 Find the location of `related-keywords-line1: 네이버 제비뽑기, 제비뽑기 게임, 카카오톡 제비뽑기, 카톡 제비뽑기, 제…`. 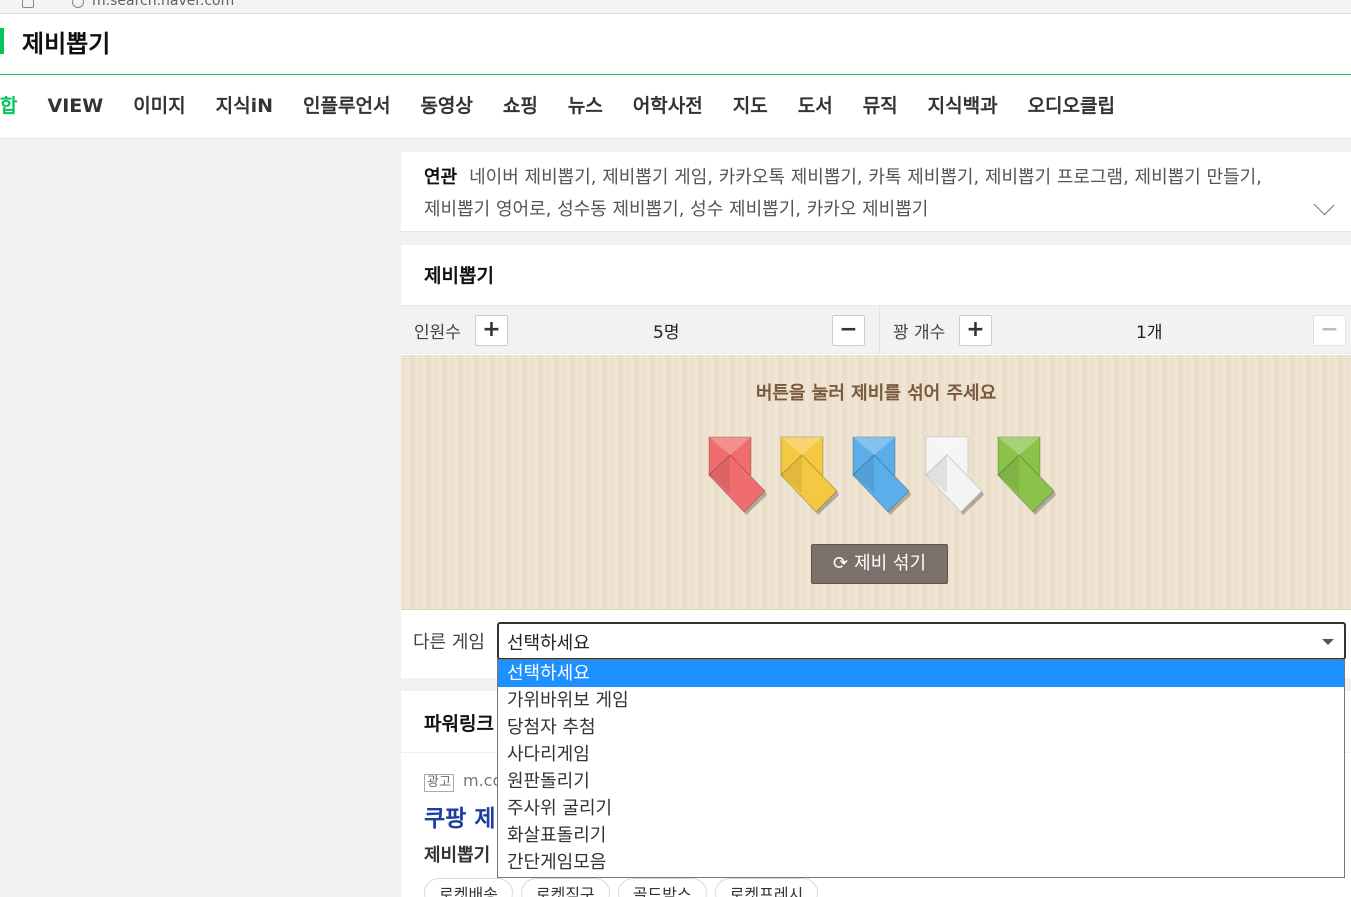

related-keywords-line1: 네이버 제비뽑기, 제비뽑기 게임, 카카오톡 제비뽑기, 카톡 제비뽑기, 제… is located at coordinates (865, 177).